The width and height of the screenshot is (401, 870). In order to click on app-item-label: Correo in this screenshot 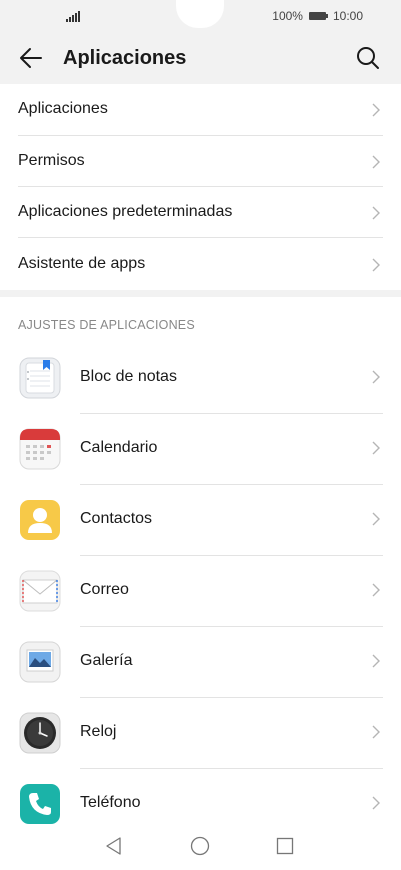, I will do `click(104, 589)`.